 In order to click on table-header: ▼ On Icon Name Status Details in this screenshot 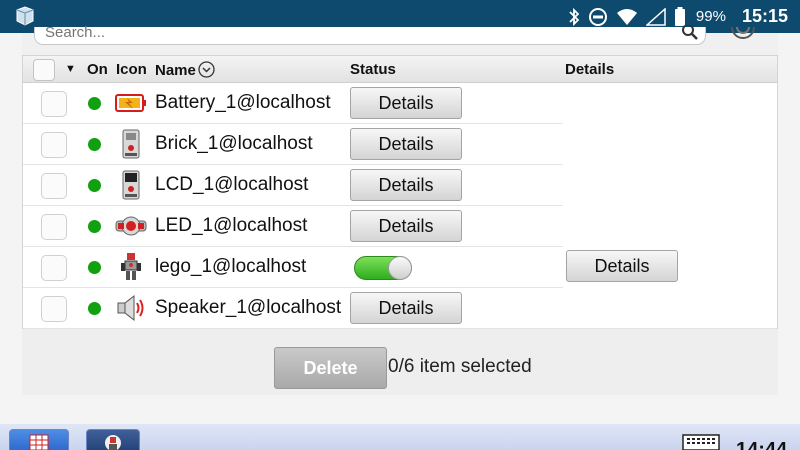, I will do `click(400, 69)`.